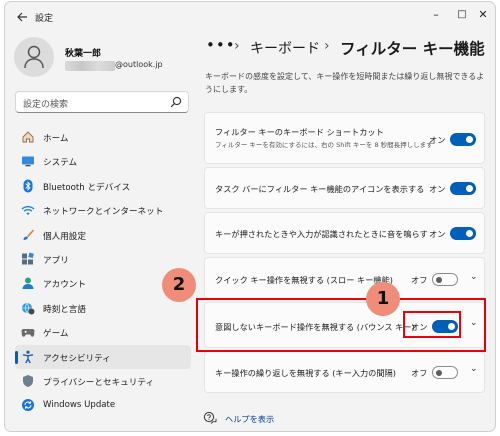 The width and height of the screenshot is (500, 436). Describe the element at coordinates (77, 358) in the screenshot. I see `sidebar-item-label: アクセシビリティ` at that location.